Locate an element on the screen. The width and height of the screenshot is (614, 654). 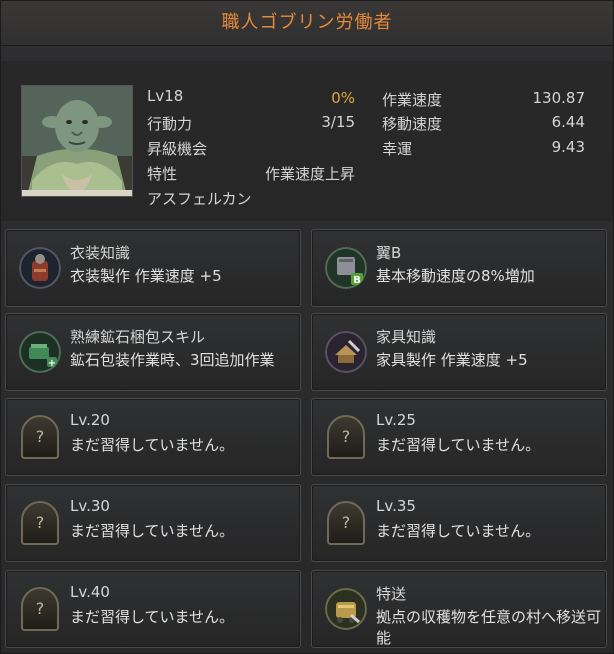
skill-description: 鉱石包装作業時、3回追加作業 is located at coordinates (172, 360).